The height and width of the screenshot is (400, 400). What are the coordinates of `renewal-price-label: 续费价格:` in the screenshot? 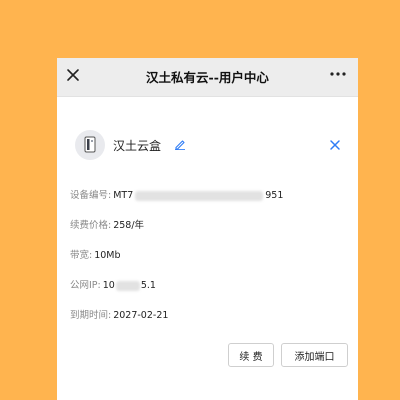 It's located at (91, 225).